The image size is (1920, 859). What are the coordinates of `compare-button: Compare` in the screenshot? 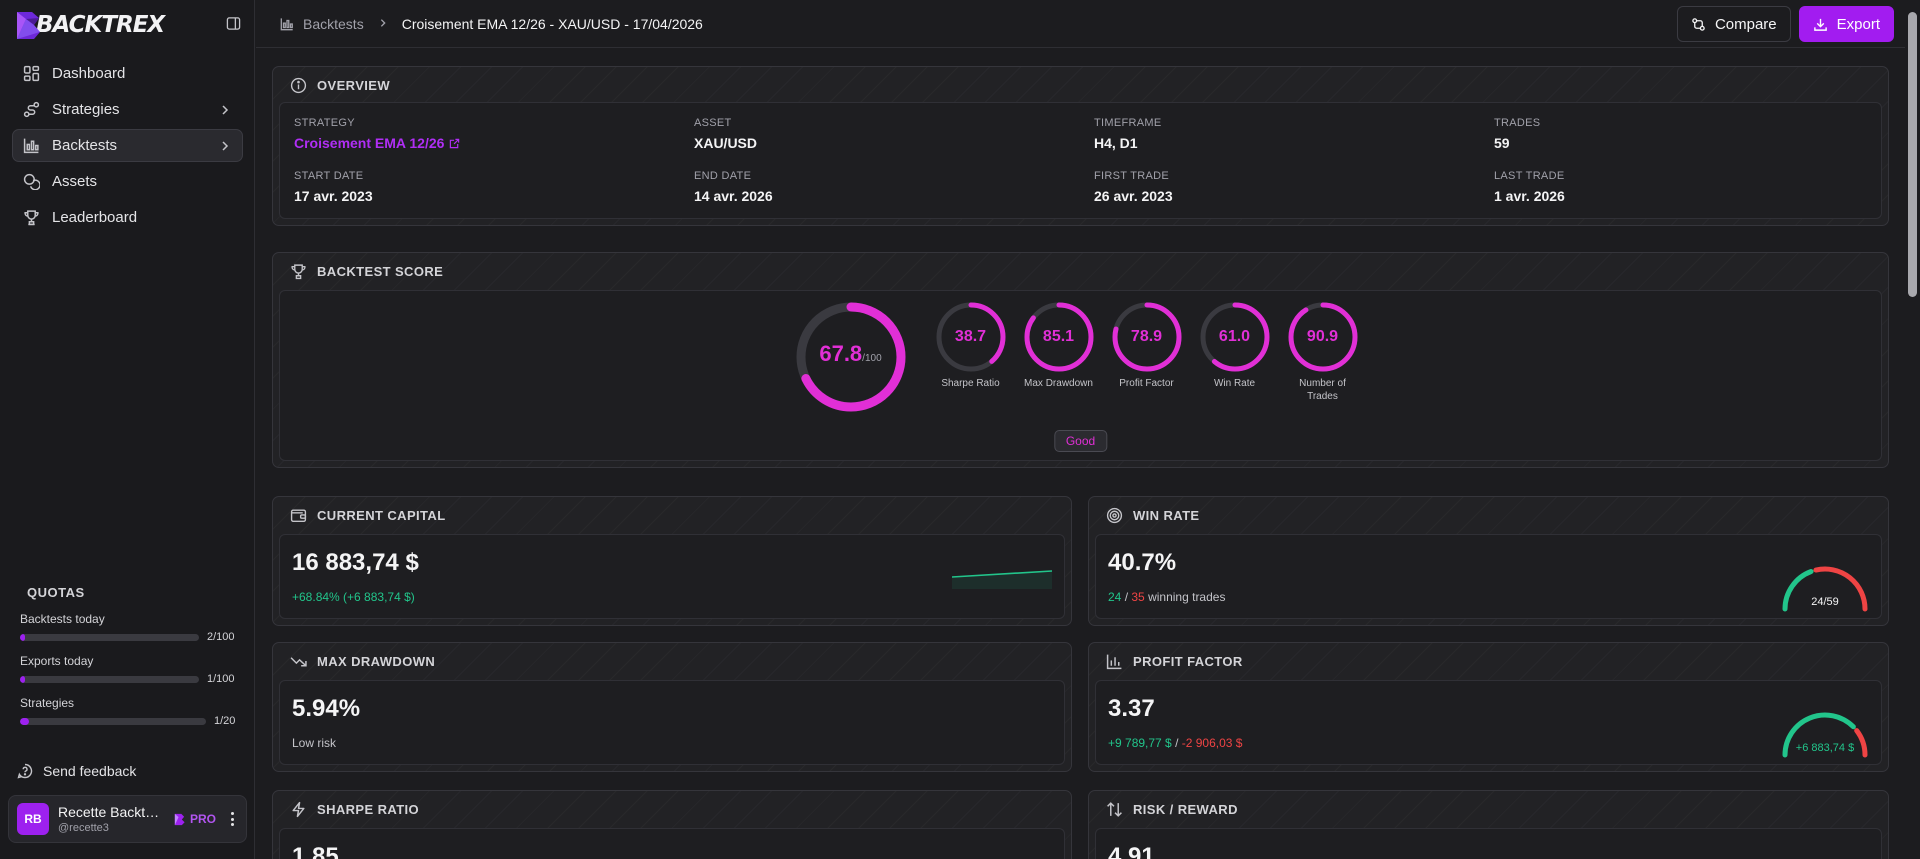 It's located at (1733, 24).